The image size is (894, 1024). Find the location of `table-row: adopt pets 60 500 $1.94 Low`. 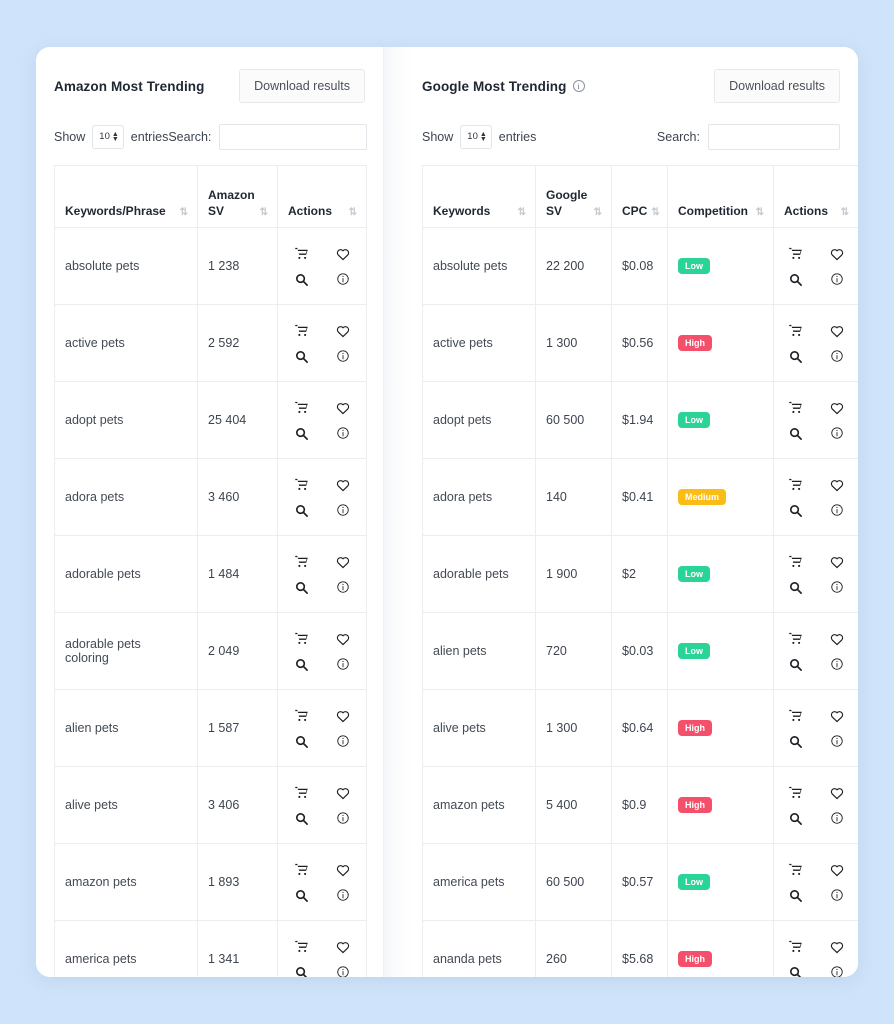

table-row: adopt pets 60 500 $1.94 Low is located at coordinates (640, 420).